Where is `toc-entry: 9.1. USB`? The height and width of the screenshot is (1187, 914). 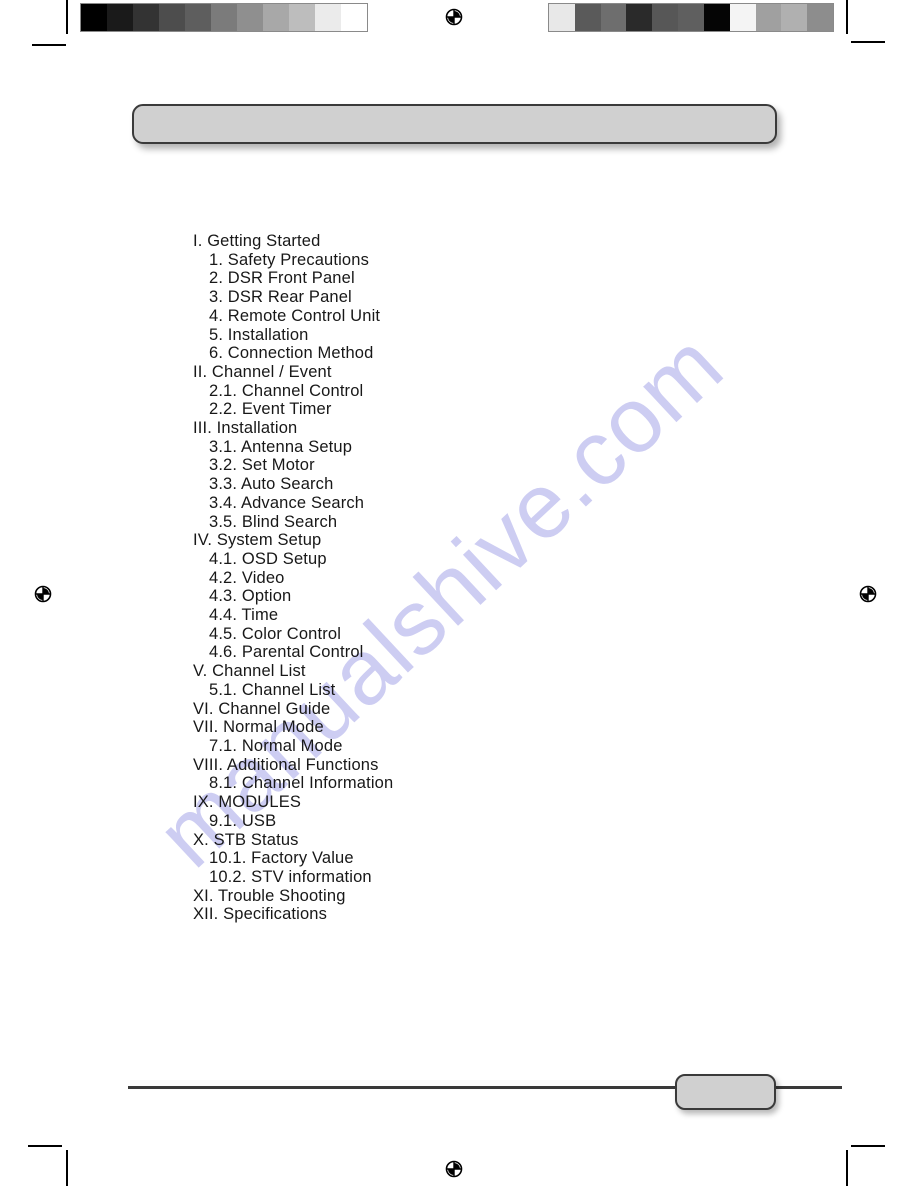
toc-entry: 9.1. USB is located at coordinates (453, 821).